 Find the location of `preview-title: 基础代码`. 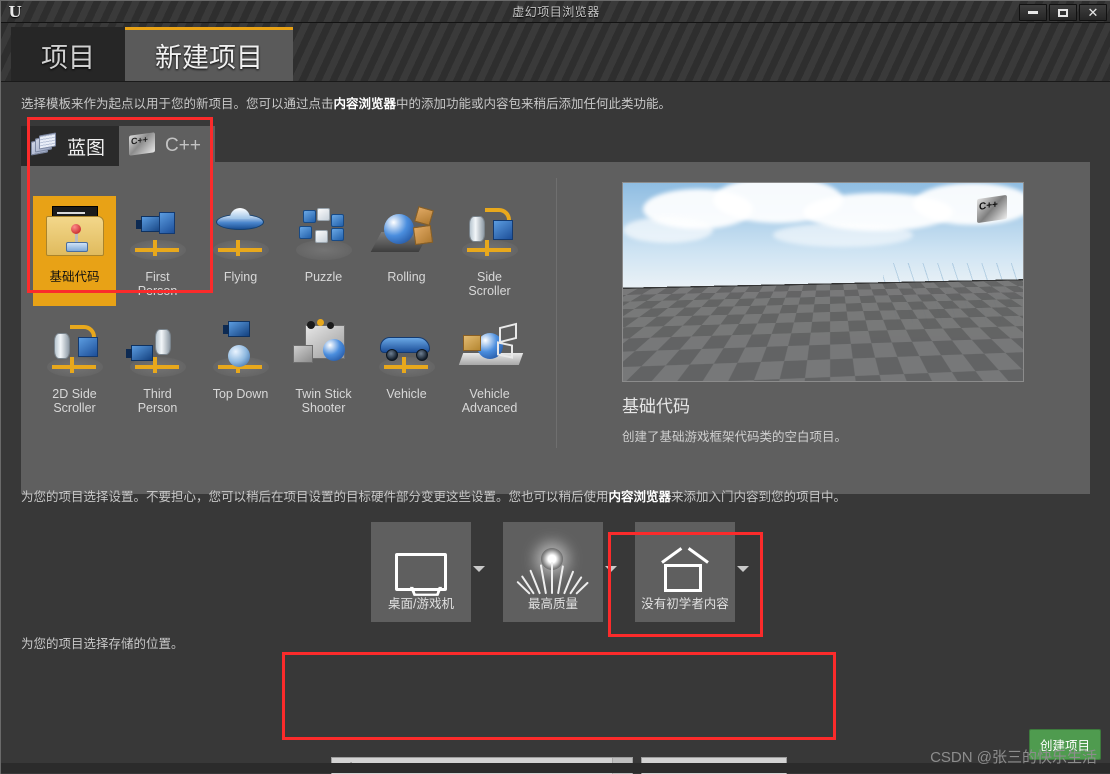

preview-title: 基础代码 is located at coordinates (656, 406).